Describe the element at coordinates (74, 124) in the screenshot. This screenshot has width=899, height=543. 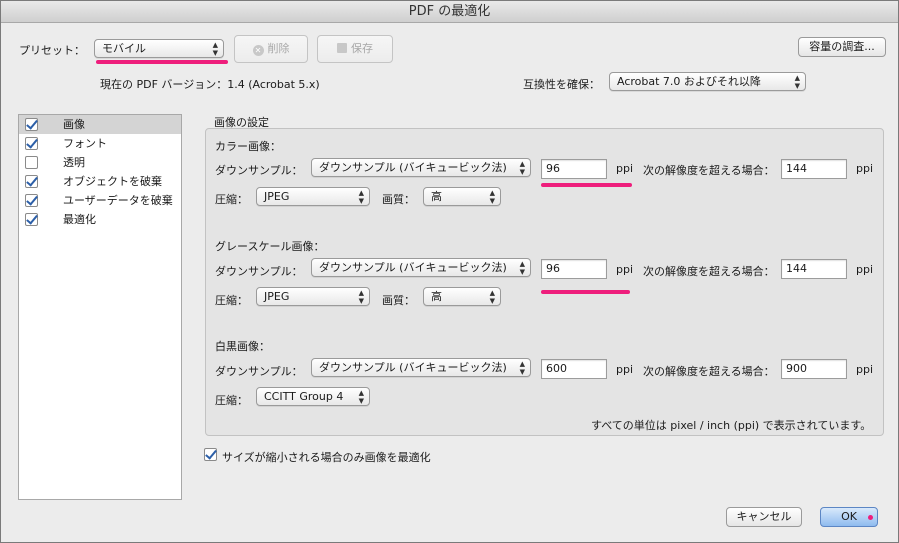
I see `sidebar-item-label: 画像` at that location.